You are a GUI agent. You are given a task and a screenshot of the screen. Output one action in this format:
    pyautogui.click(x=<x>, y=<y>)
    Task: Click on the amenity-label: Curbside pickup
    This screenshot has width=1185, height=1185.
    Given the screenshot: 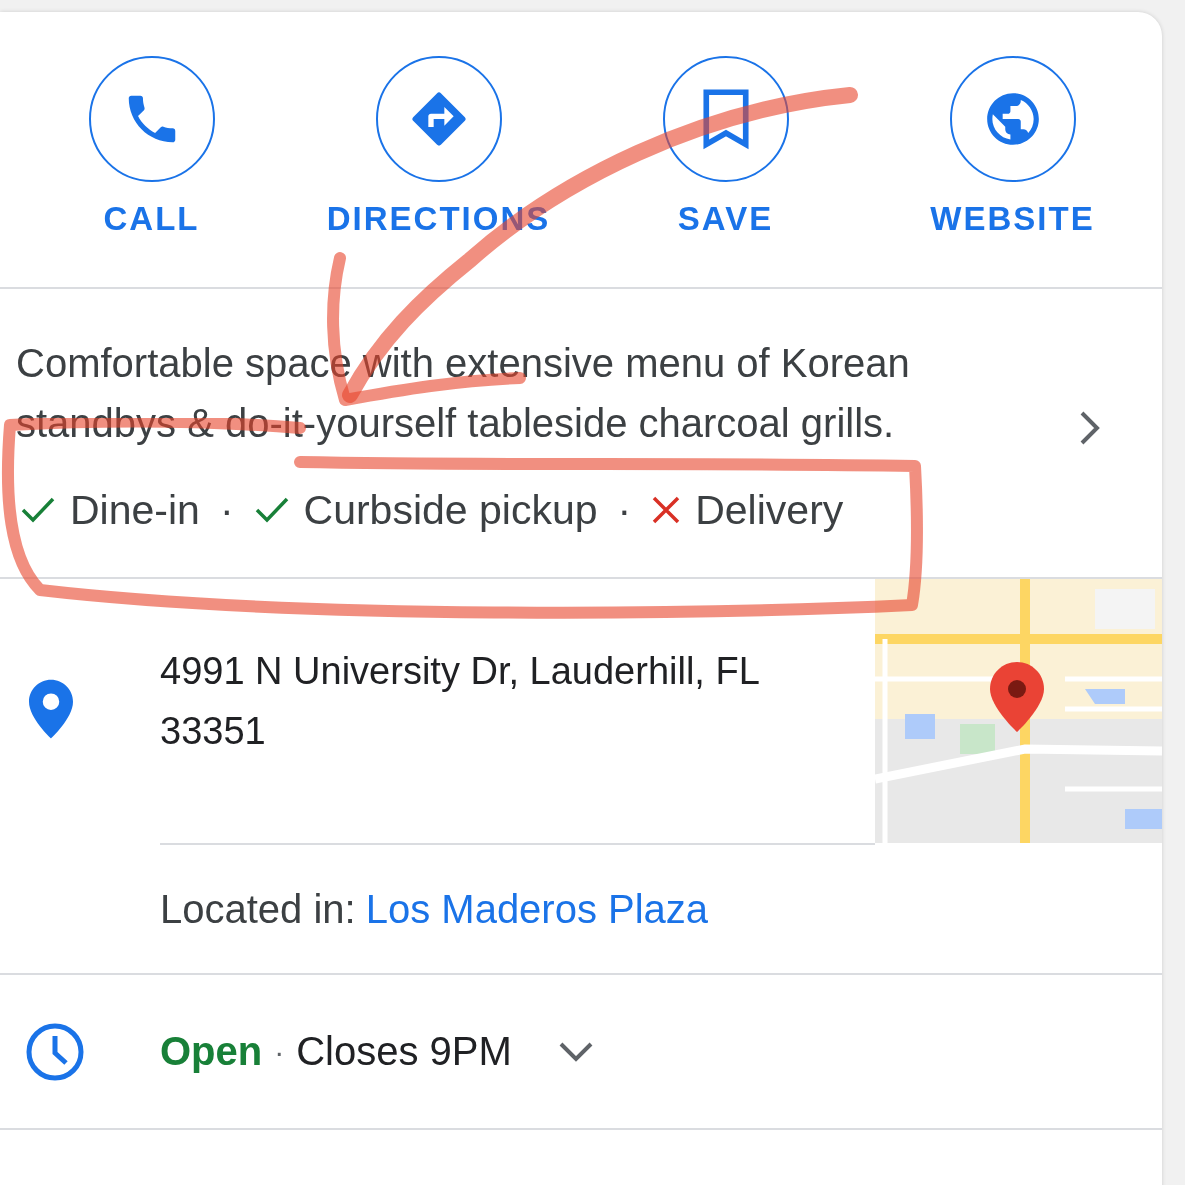 What is the action you would take?
    pyautogui.click(x=450, y=510)
    